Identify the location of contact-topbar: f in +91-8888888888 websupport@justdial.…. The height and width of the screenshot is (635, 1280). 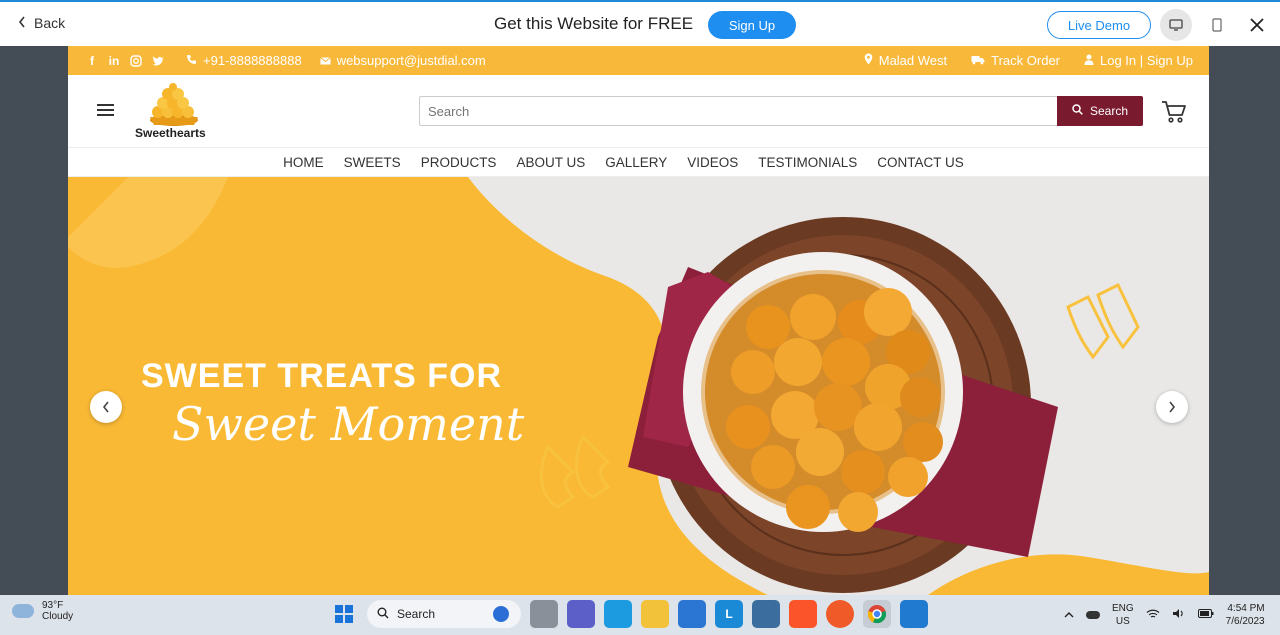
(638, 60).